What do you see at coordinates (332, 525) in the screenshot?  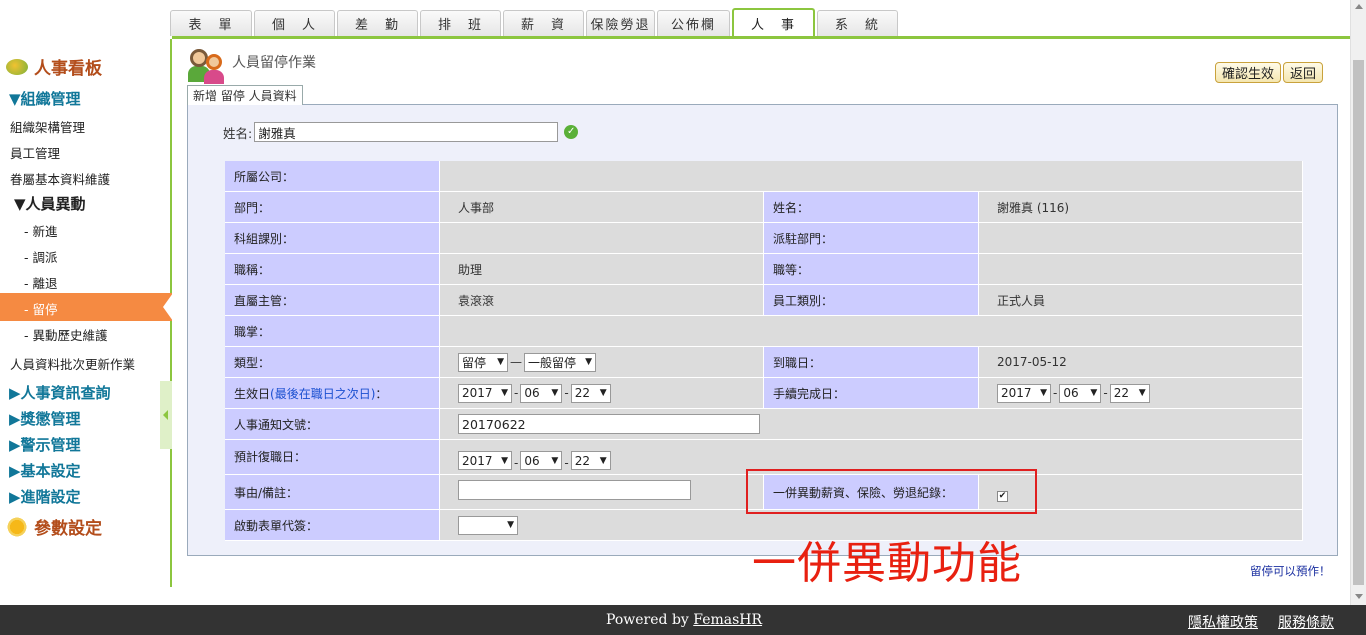 I see `proxy-sign-label: 啟動表單代簽：` at bounding box center [332, 525].